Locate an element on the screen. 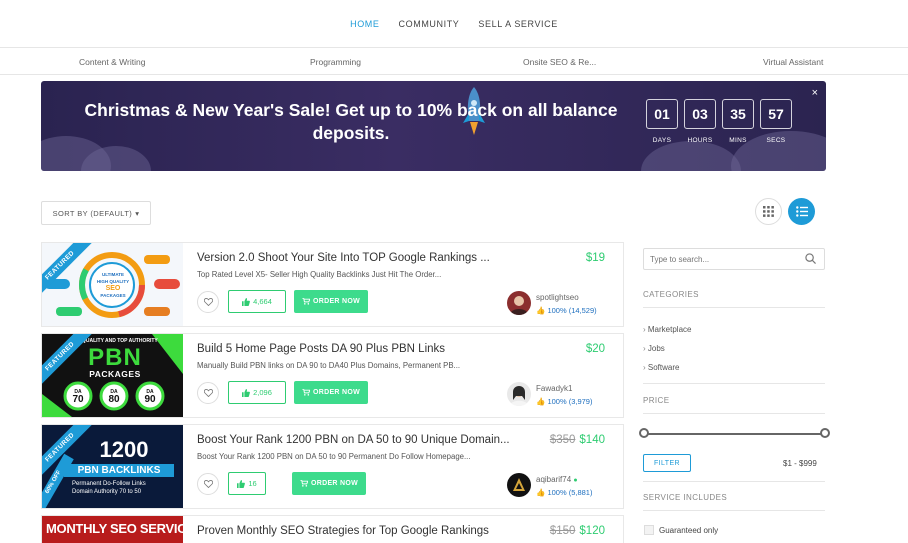 The height and width of the screenshot is (543, 908). nav-sell-service-link: SELL A SERVICE is located at coordinates (517, 24).